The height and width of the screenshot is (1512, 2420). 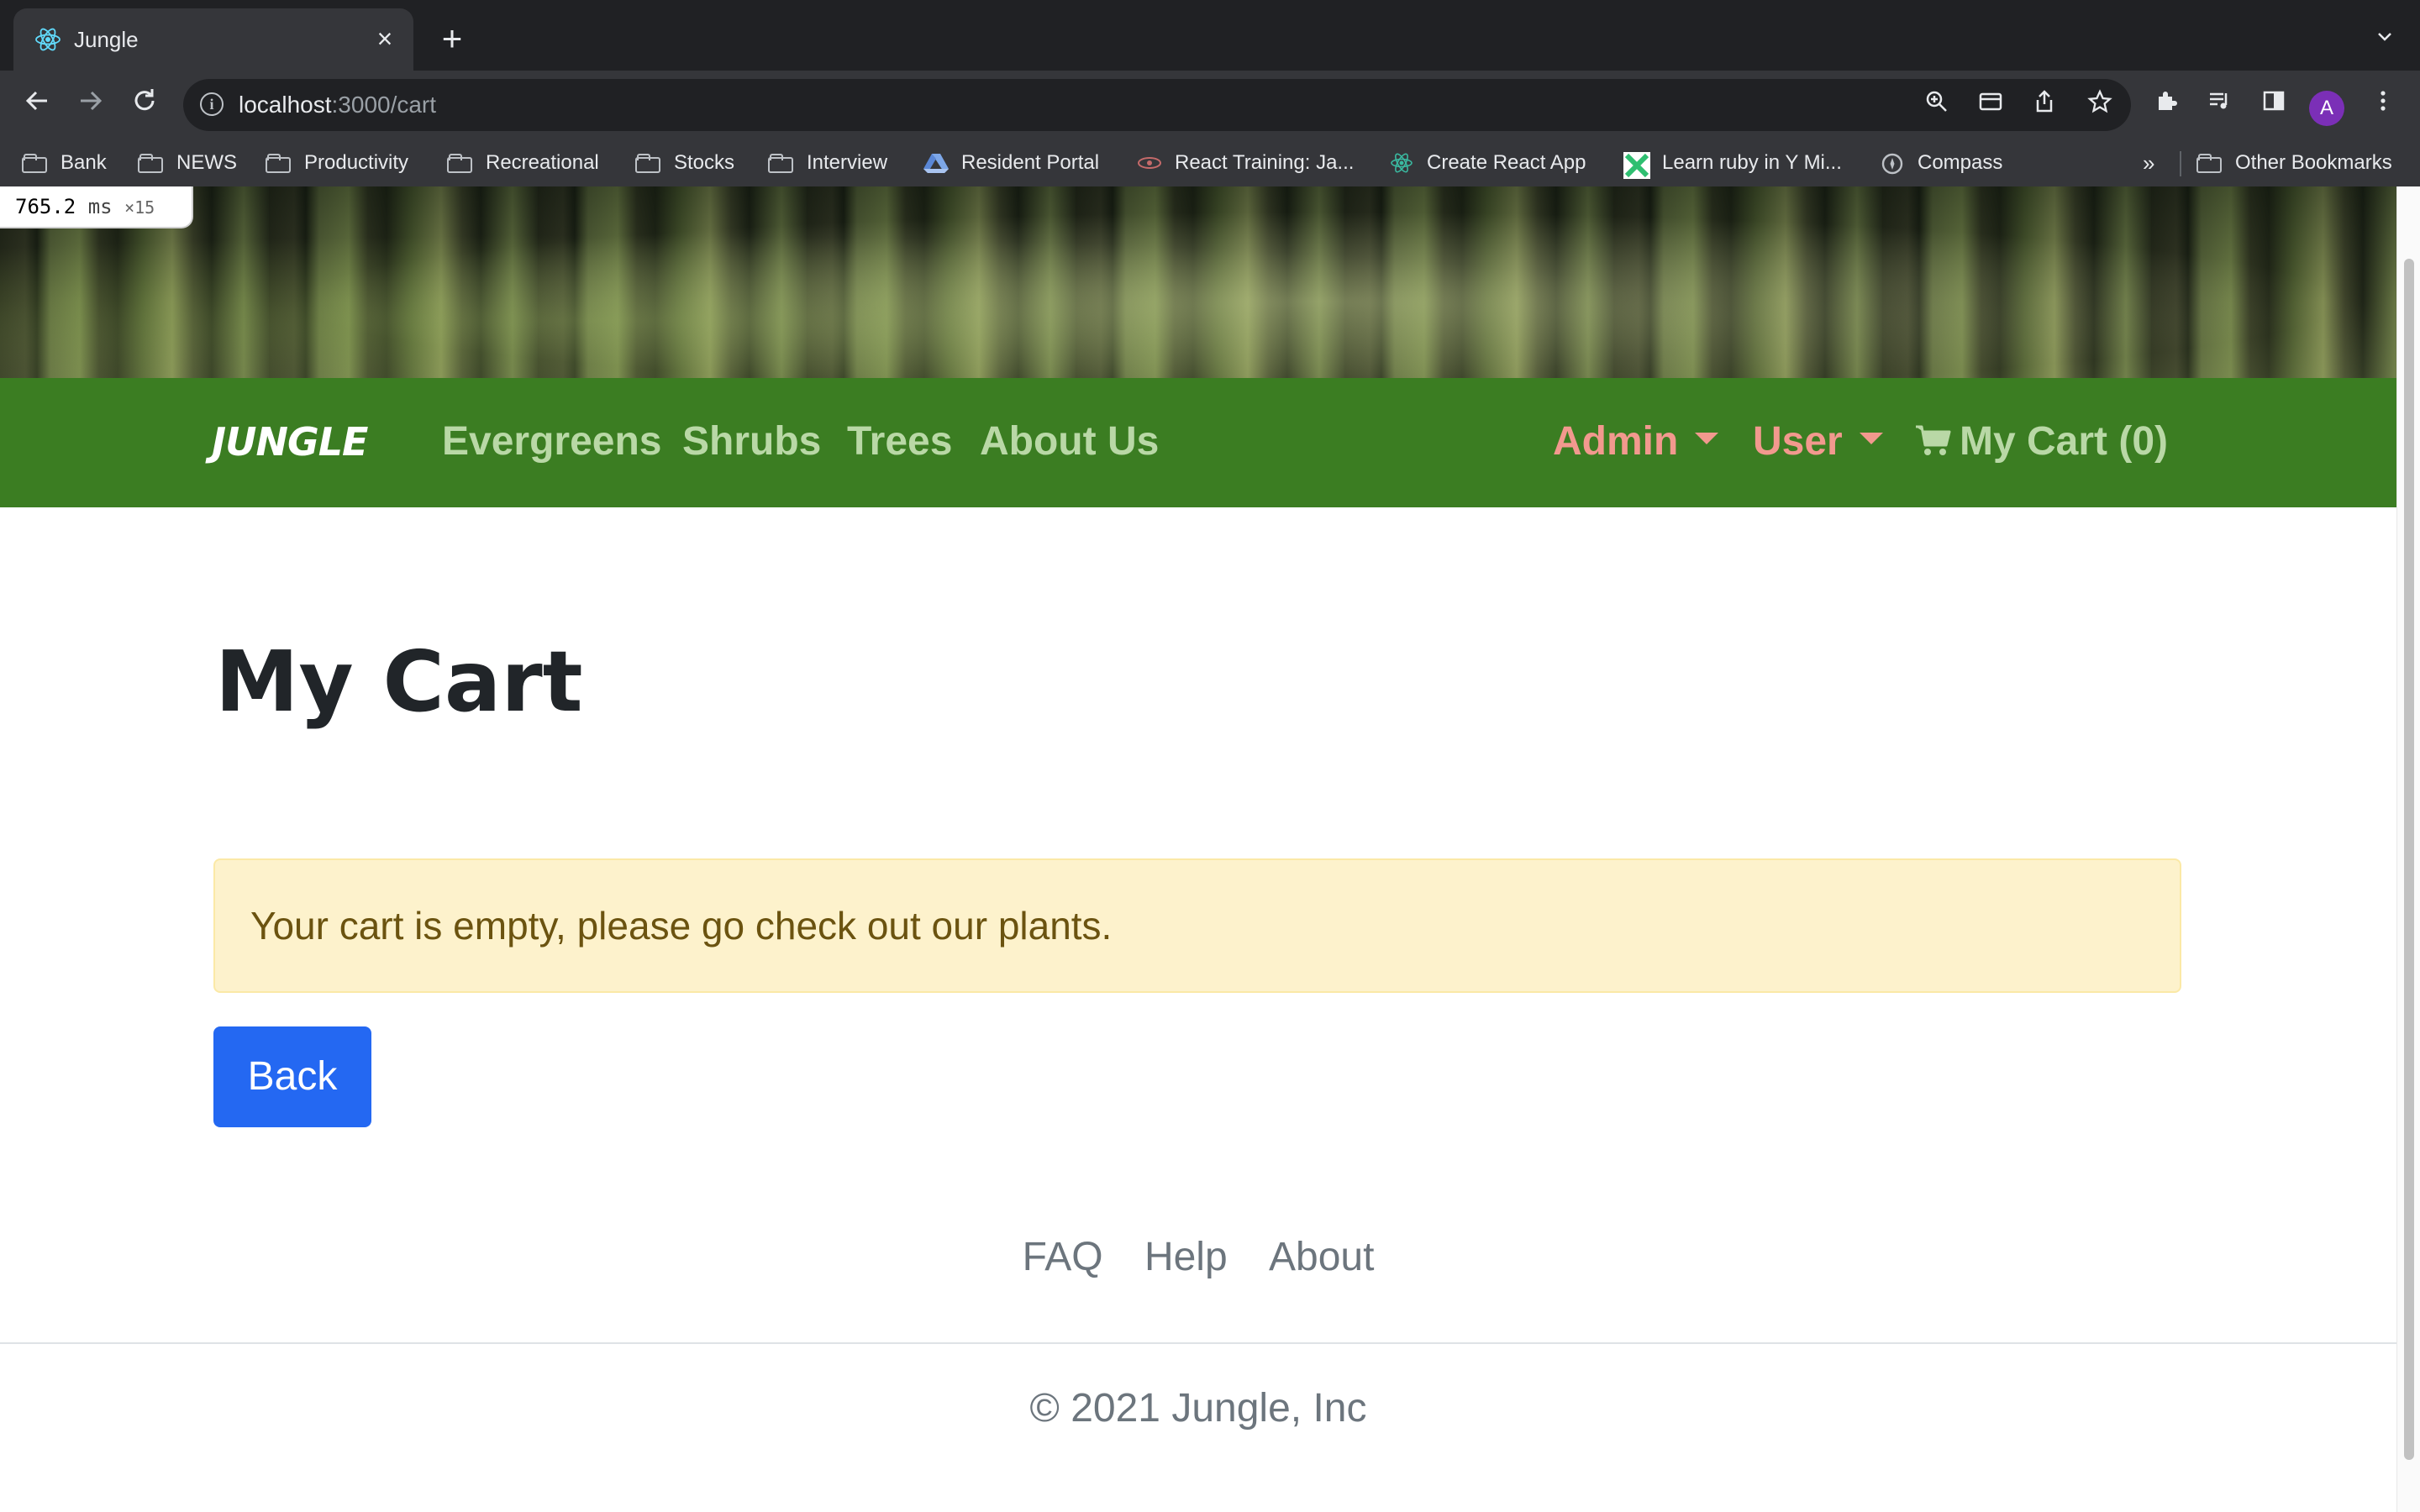 What do you see at coordinates (1636, 165) in the screenshot?
I see `learnx-icon` at bounding box center [1636, 165].